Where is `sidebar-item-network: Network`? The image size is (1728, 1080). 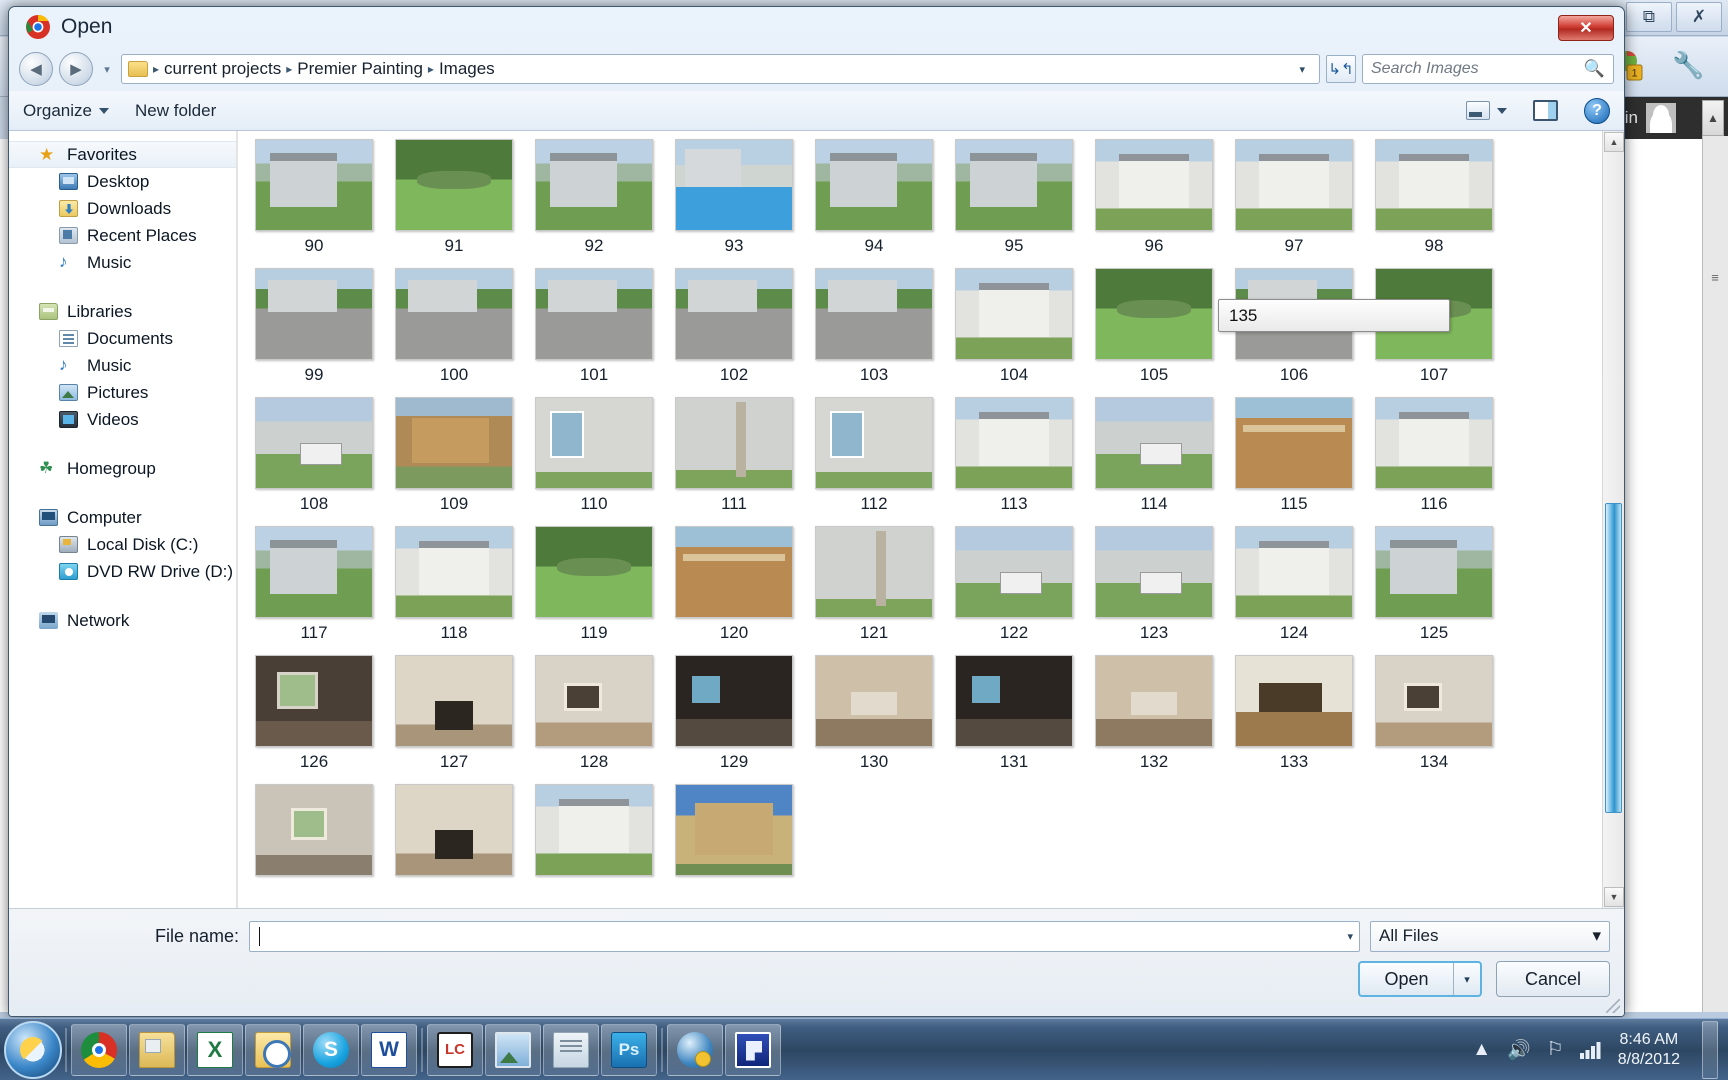 sidebar-item-network: Network is located at coordinates (122, 620).